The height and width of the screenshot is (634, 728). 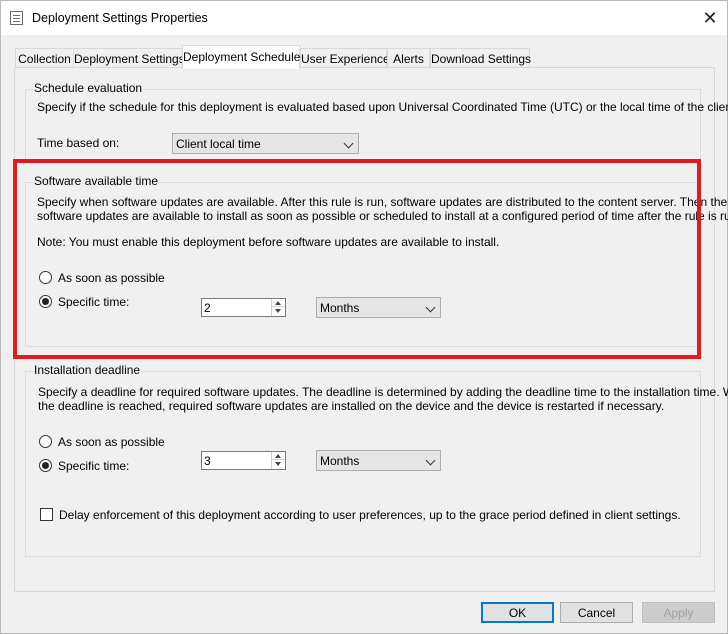 I want to click on installation-deadline-title: Installation deadline, so click(x=87, y=370).